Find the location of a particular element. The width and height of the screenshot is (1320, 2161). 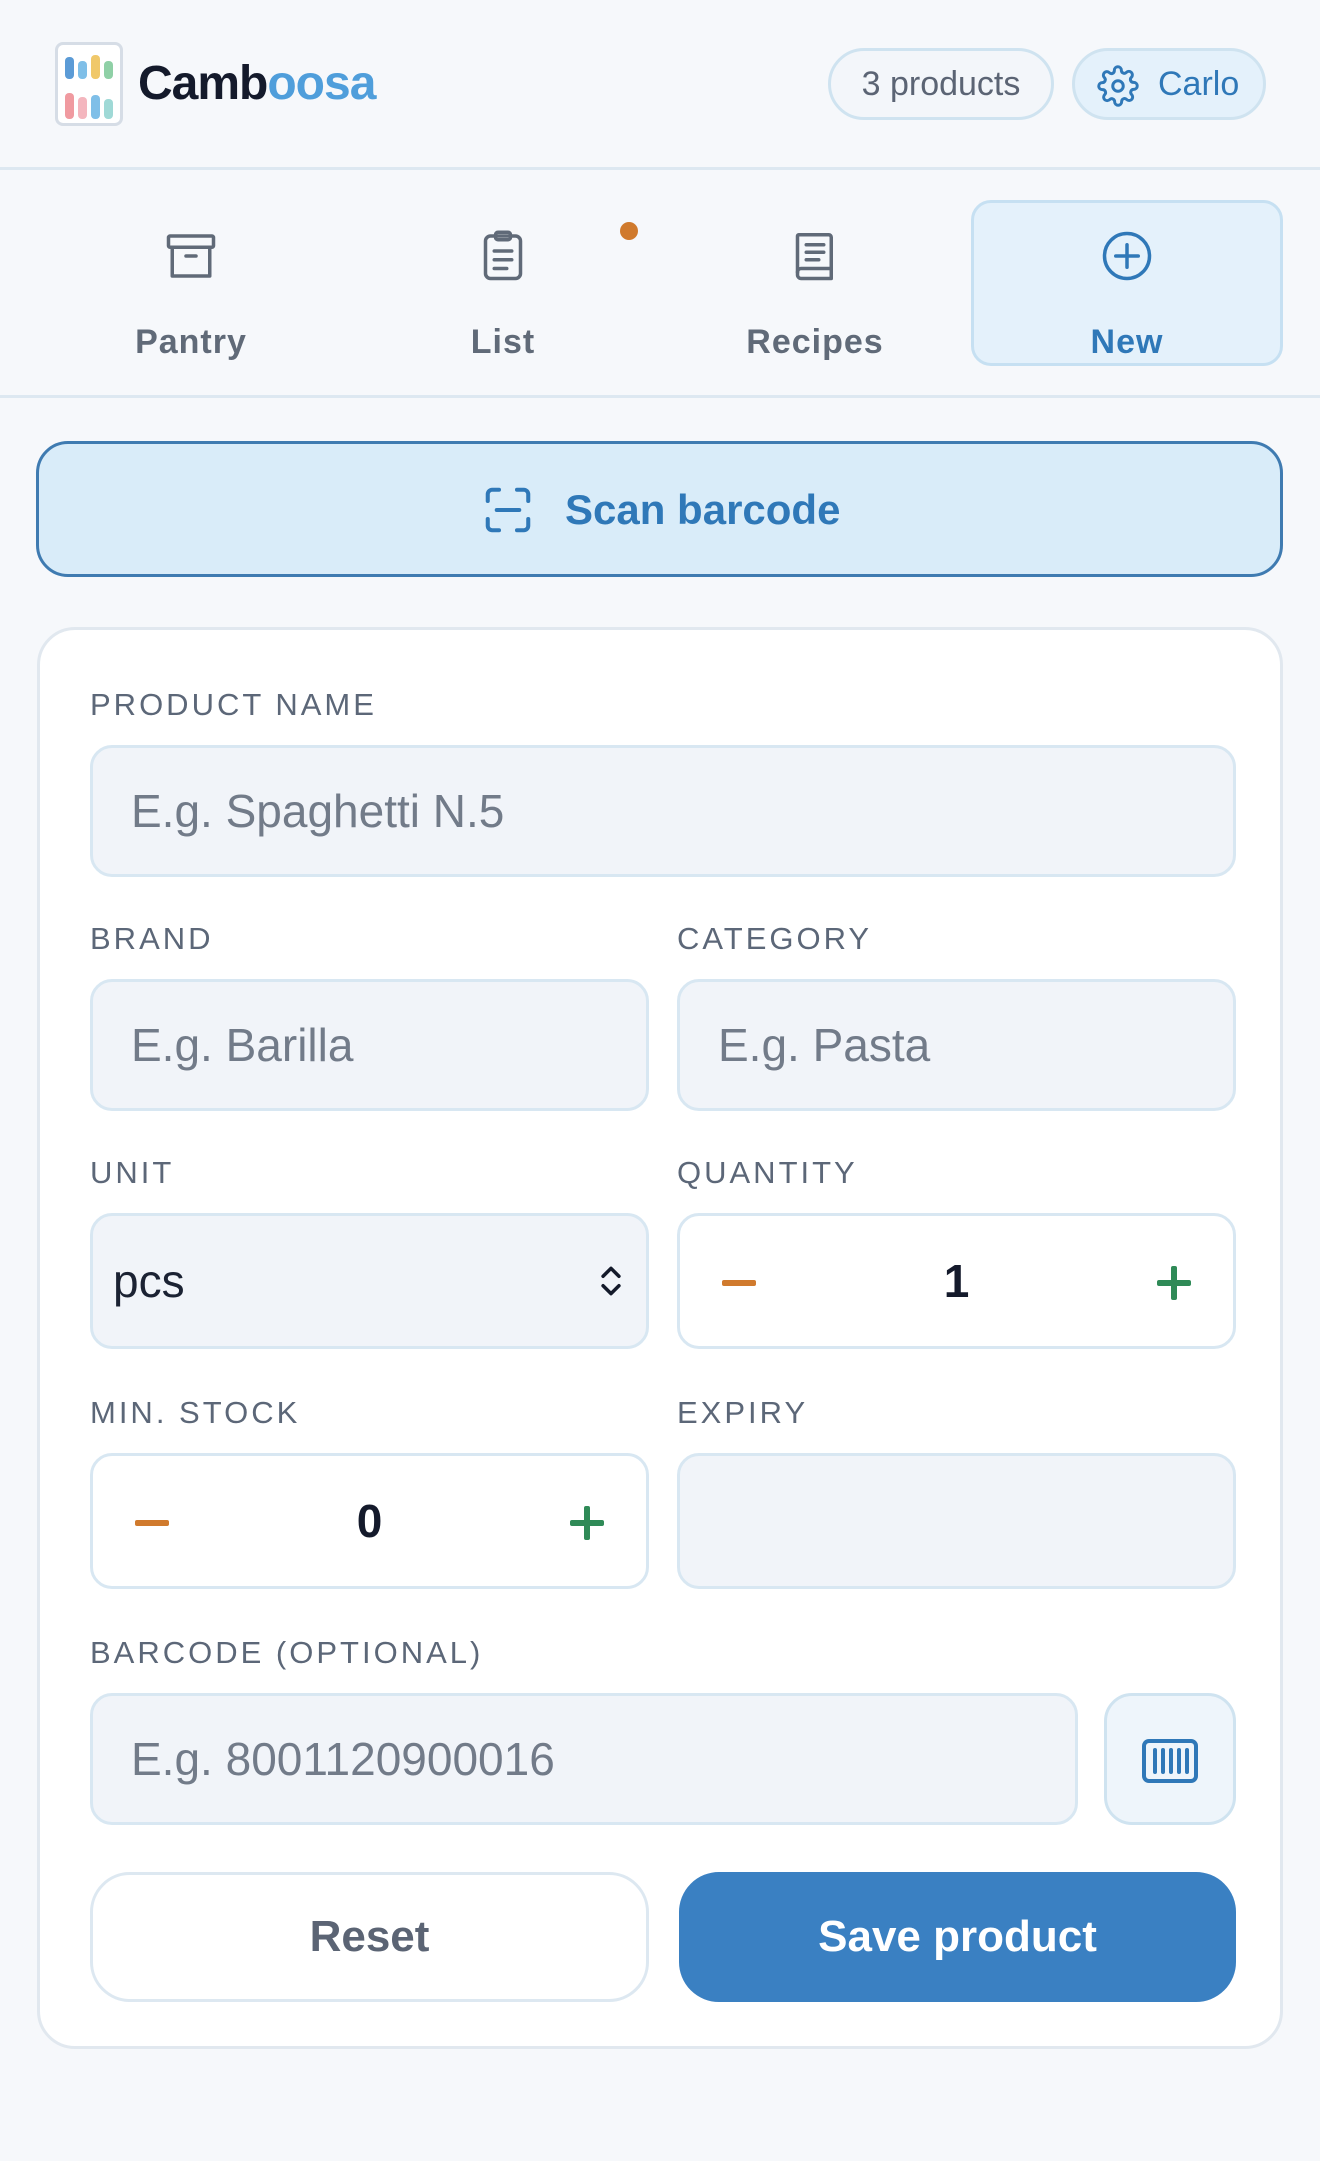

user-name: Carlo is located at coordinates (1199, 84).